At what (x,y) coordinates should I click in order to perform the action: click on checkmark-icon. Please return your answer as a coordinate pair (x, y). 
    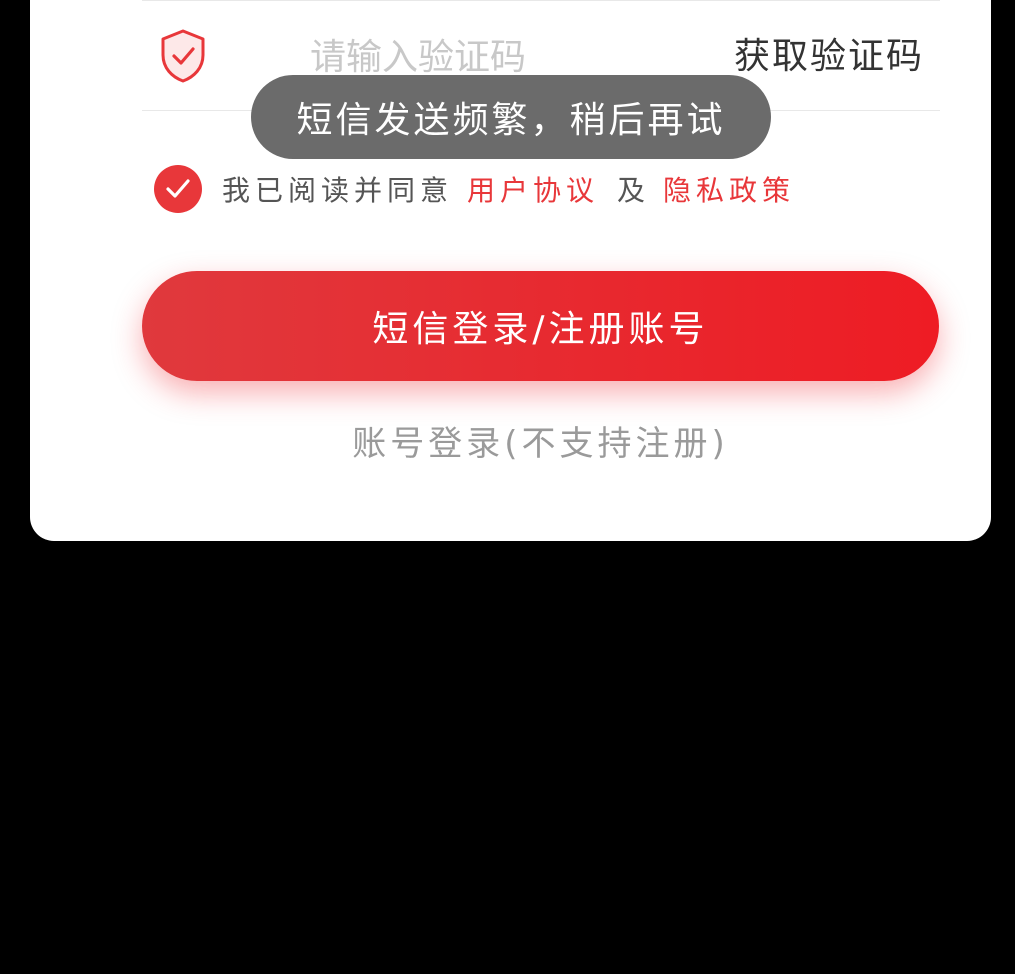
    Looking at the image, I should click on (178, 188).